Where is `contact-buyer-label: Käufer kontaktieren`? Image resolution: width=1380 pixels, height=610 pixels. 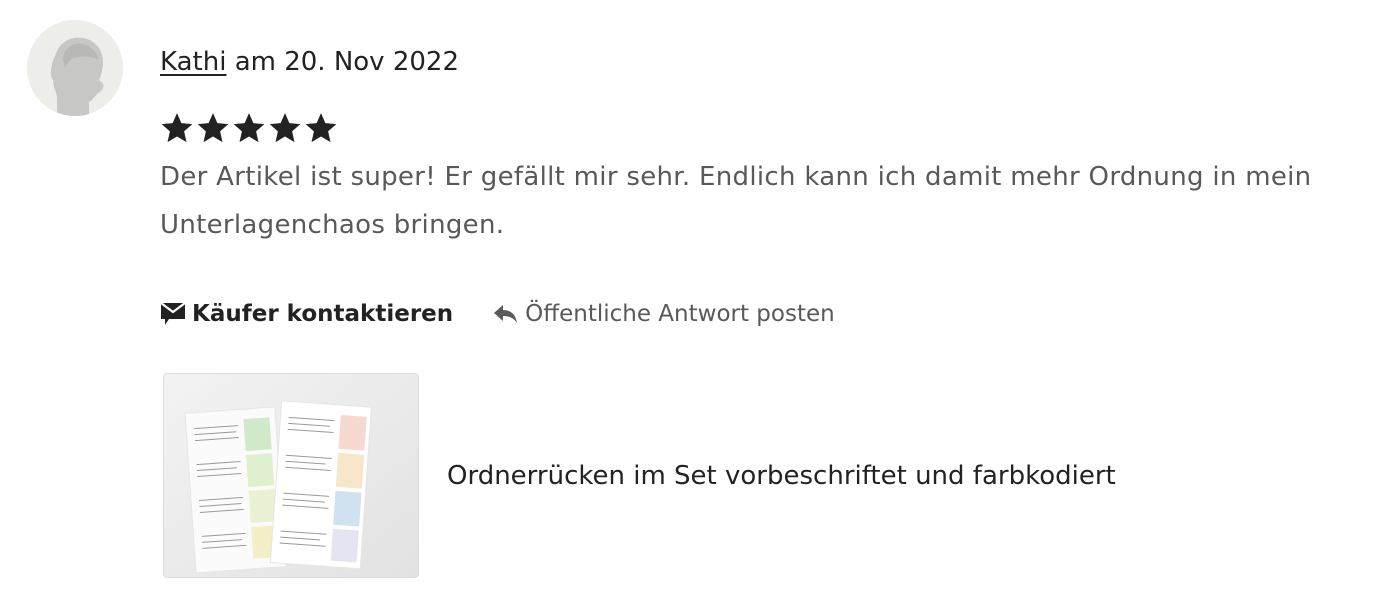 contact-buyer-label: Käufer kontaktieren is located at coordinates (323, 314).